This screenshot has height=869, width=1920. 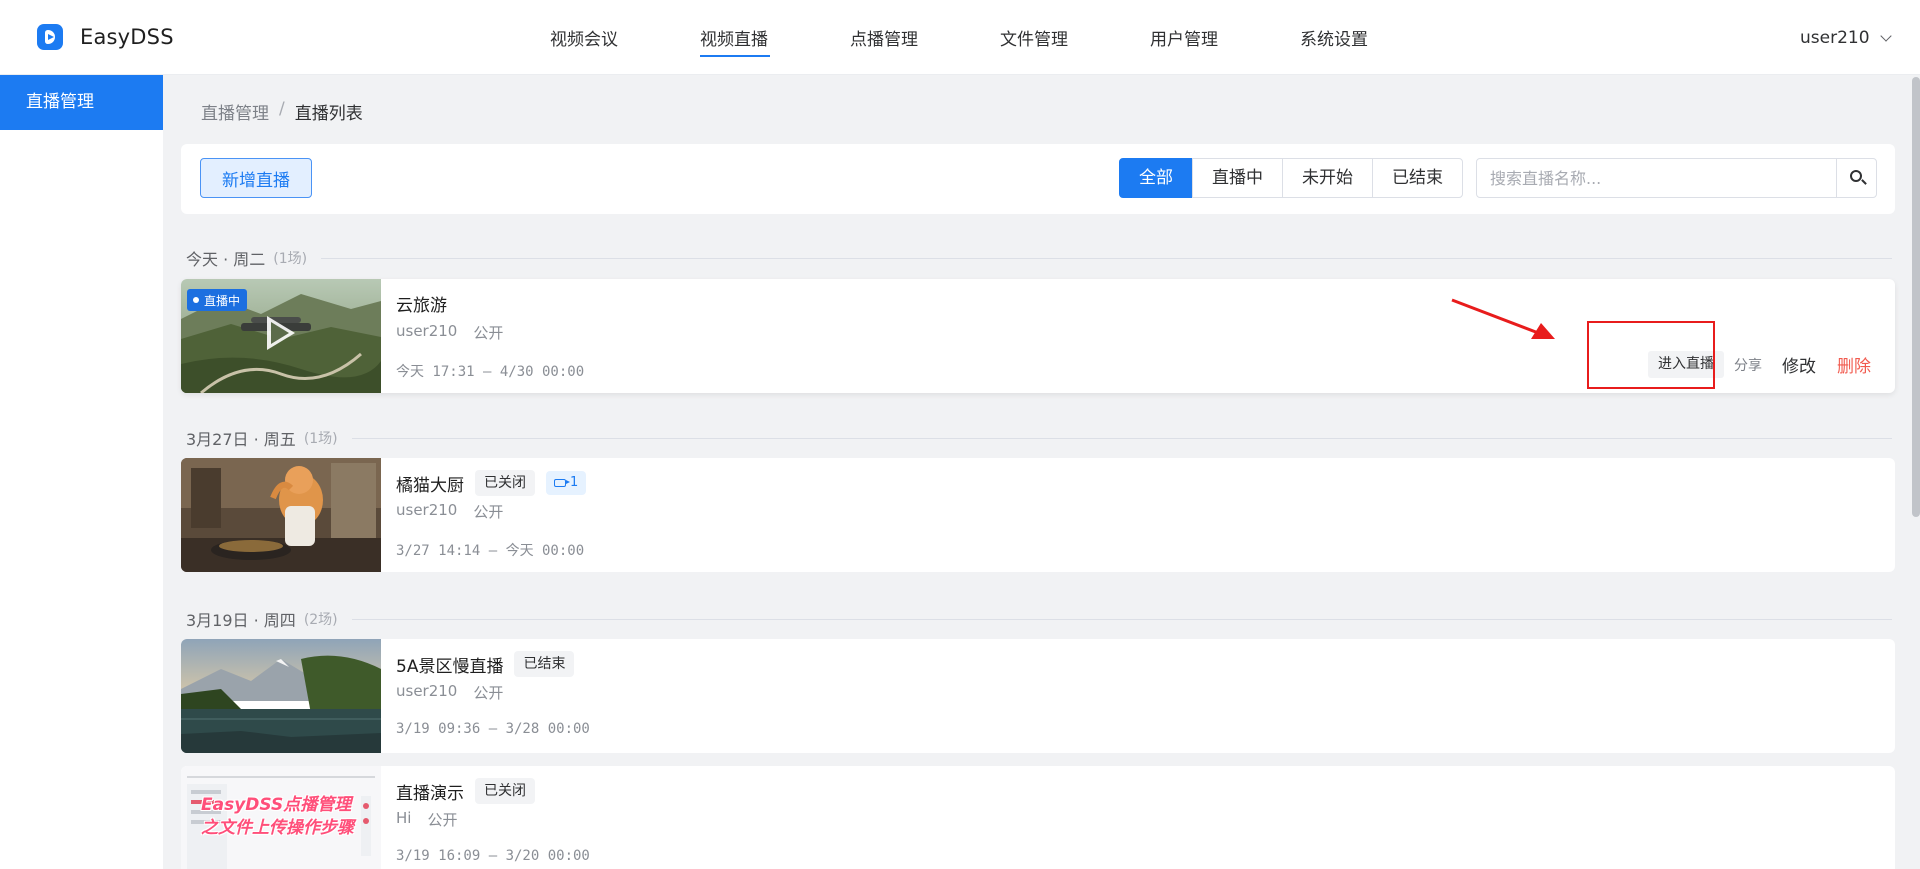 I want to click on live-time-range: 3/19 16:09 – 3/20 00:00, so click(x=493, y=856).